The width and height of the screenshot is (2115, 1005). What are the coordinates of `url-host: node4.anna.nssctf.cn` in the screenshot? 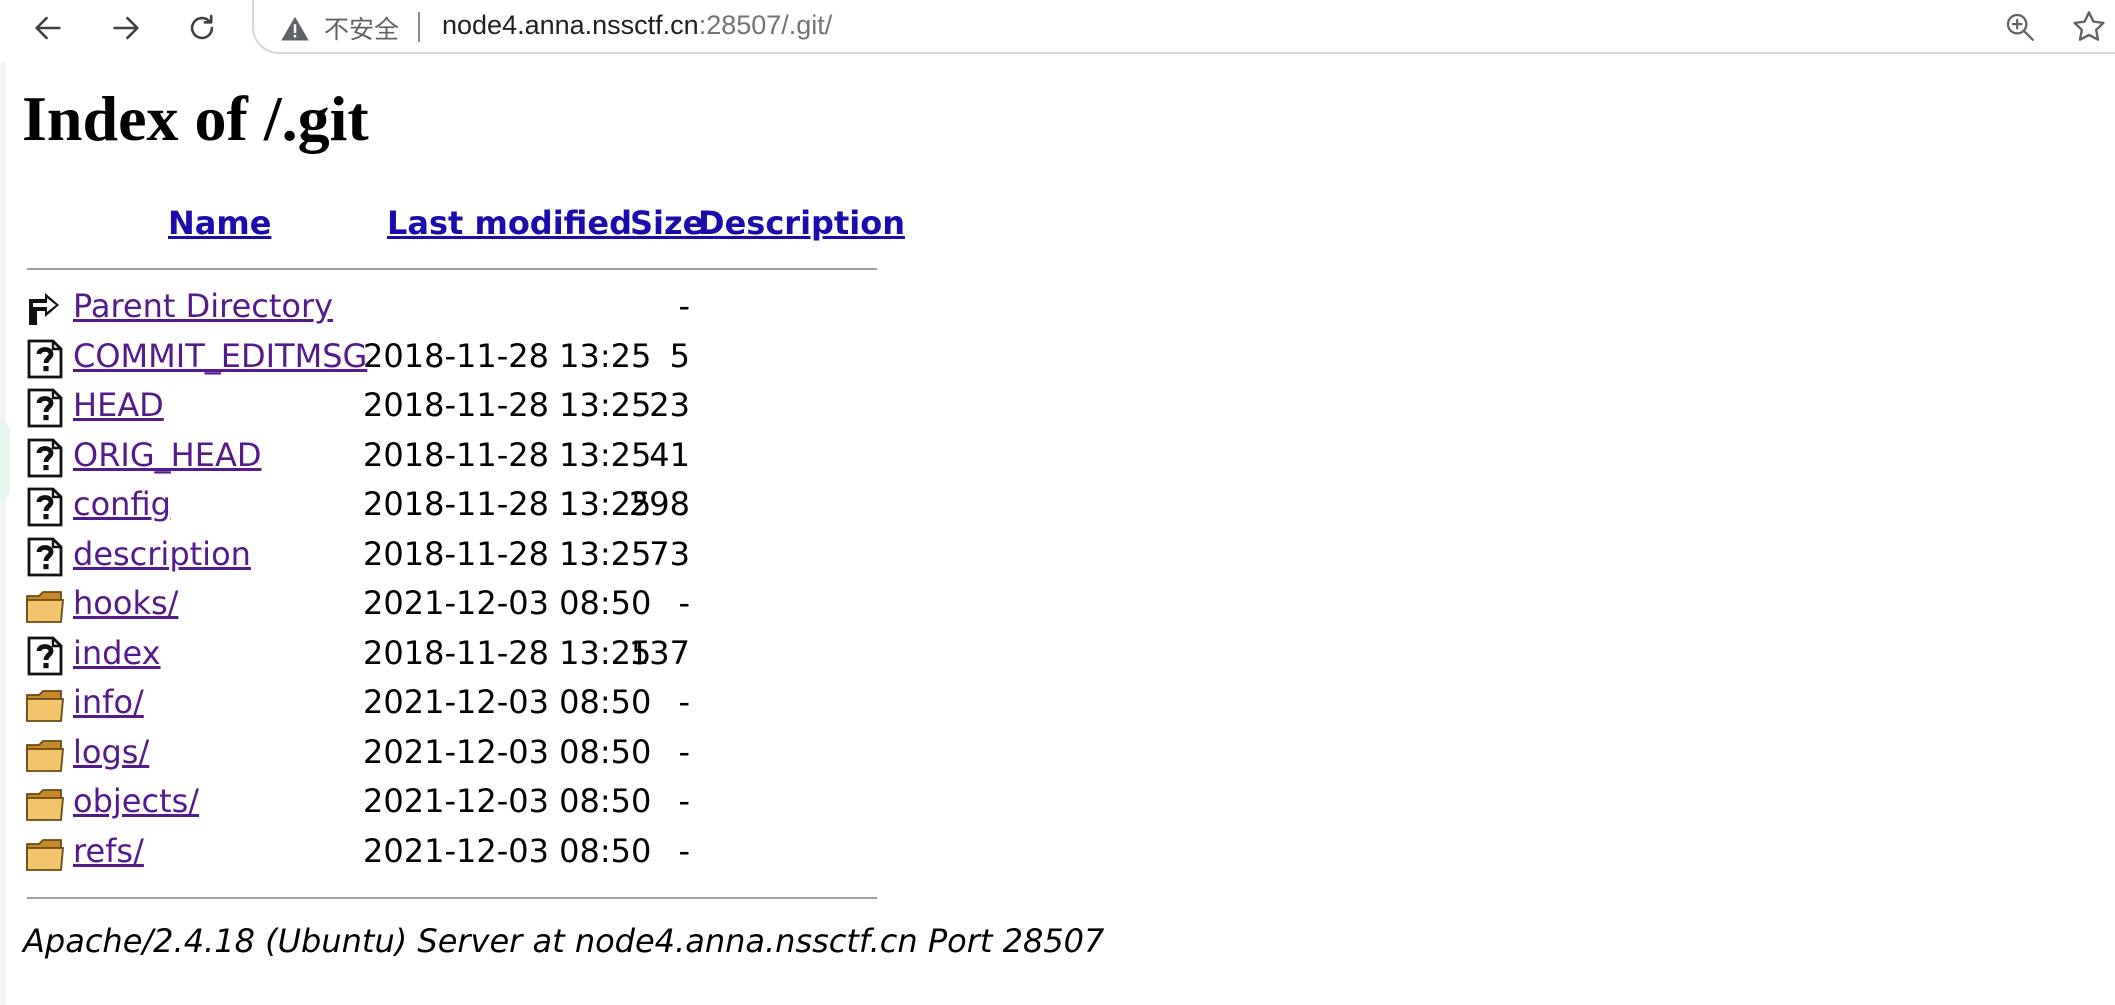 It's located at (570, 25).